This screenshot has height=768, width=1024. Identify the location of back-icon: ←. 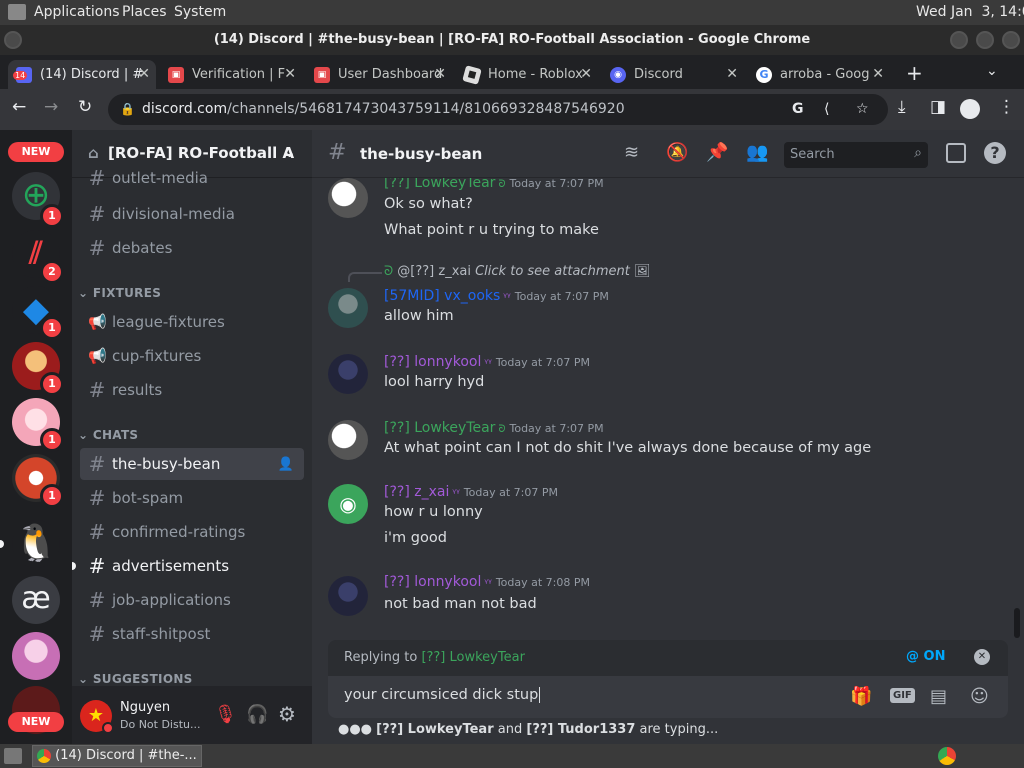
(19, 107).